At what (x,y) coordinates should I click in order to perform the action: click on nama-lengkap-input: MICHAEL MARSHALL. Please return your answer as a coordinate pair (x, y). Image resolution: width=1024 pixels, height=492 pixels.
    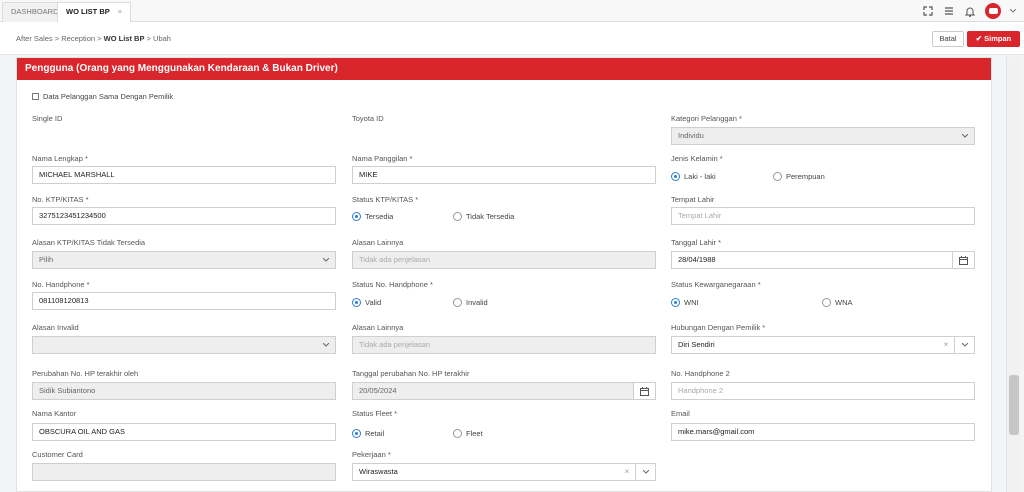
    Looking at the image, I should click on (184, 175).